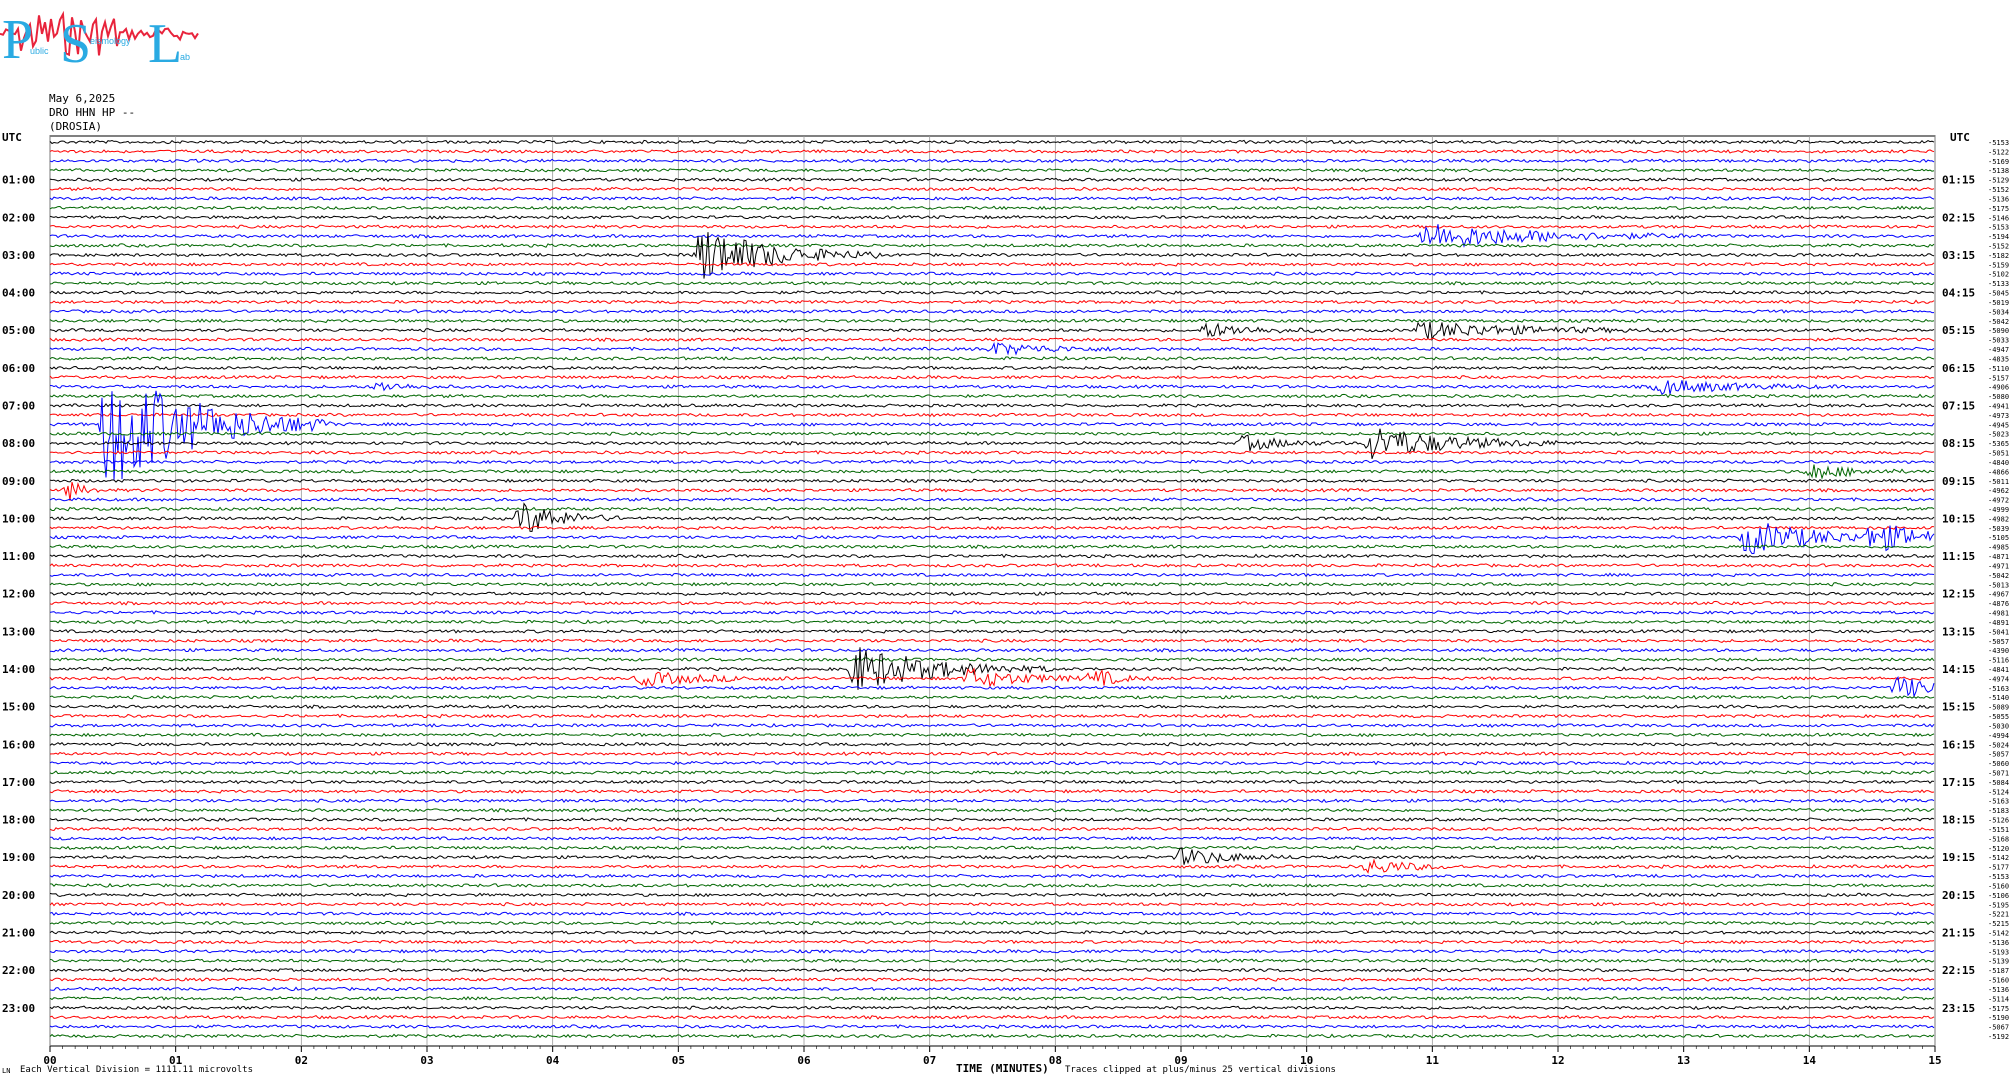 The image size is (2010, 1080). Describe the element at coordinates (1958, 405) in the screenshot. I see `right-hour-label: 07:15` at that location.